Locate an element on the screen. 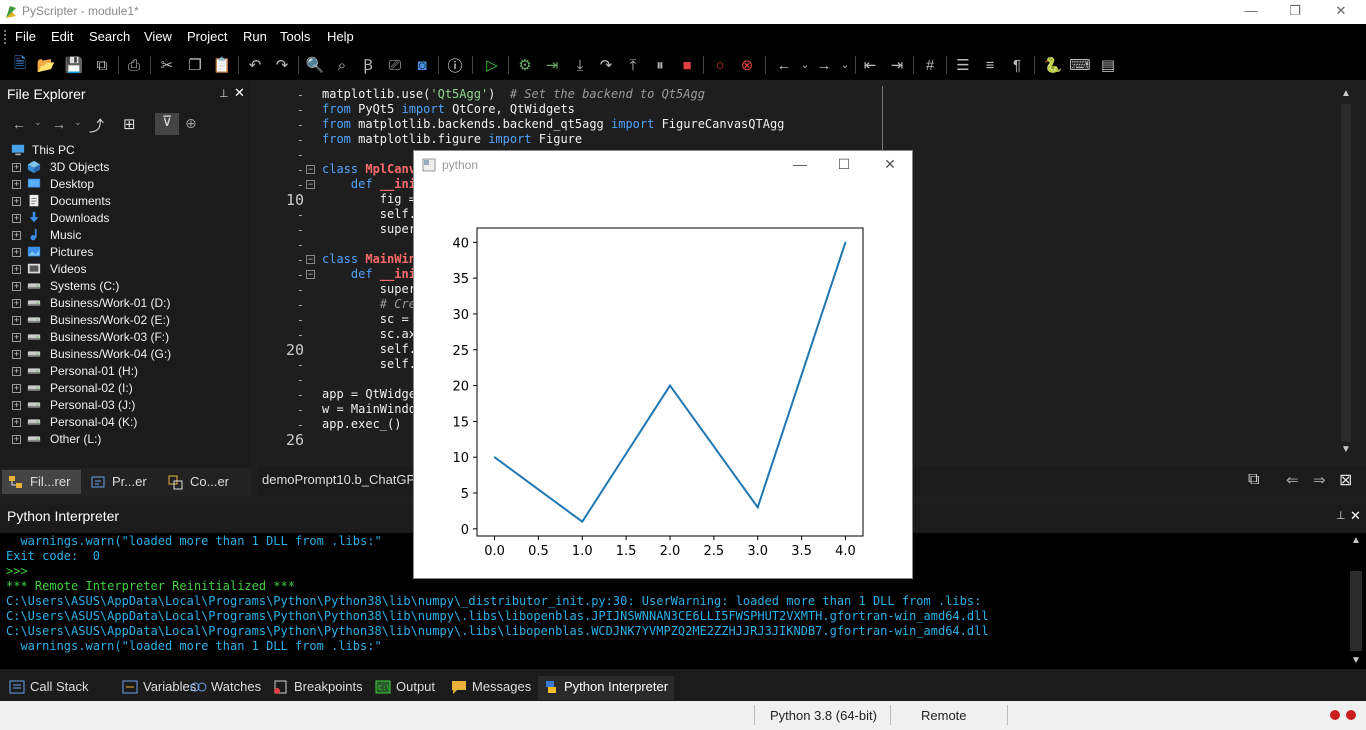 Image resolution: width=1366 pixels, height=730 pixels. tab-watches: Watches is located at coordinates (226, 688).